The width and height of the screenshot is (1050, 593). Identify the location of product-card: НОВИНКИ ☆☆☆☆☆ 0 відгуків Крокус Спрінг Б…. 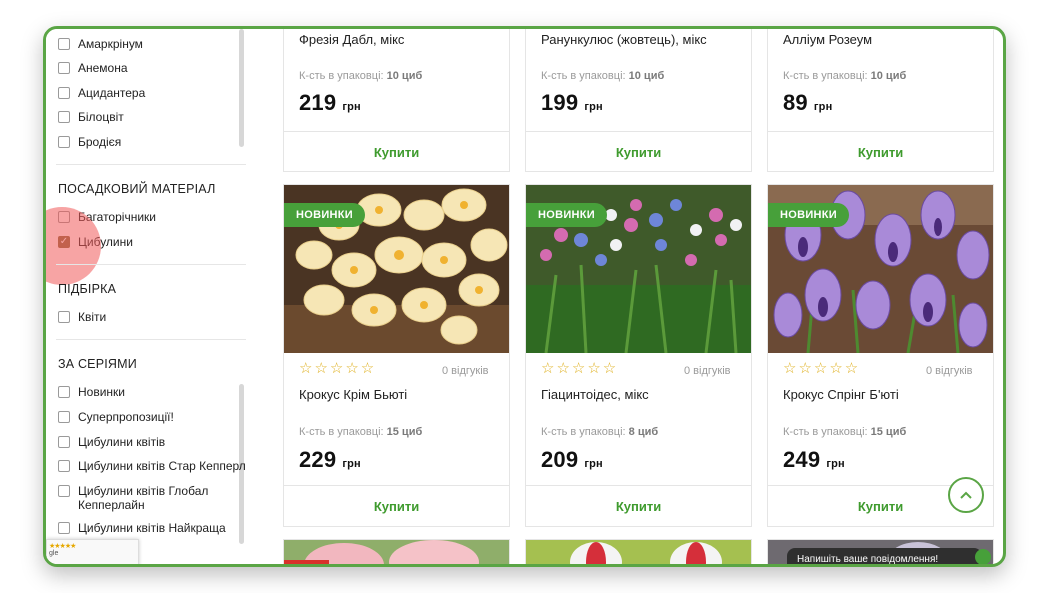
(880, 355).